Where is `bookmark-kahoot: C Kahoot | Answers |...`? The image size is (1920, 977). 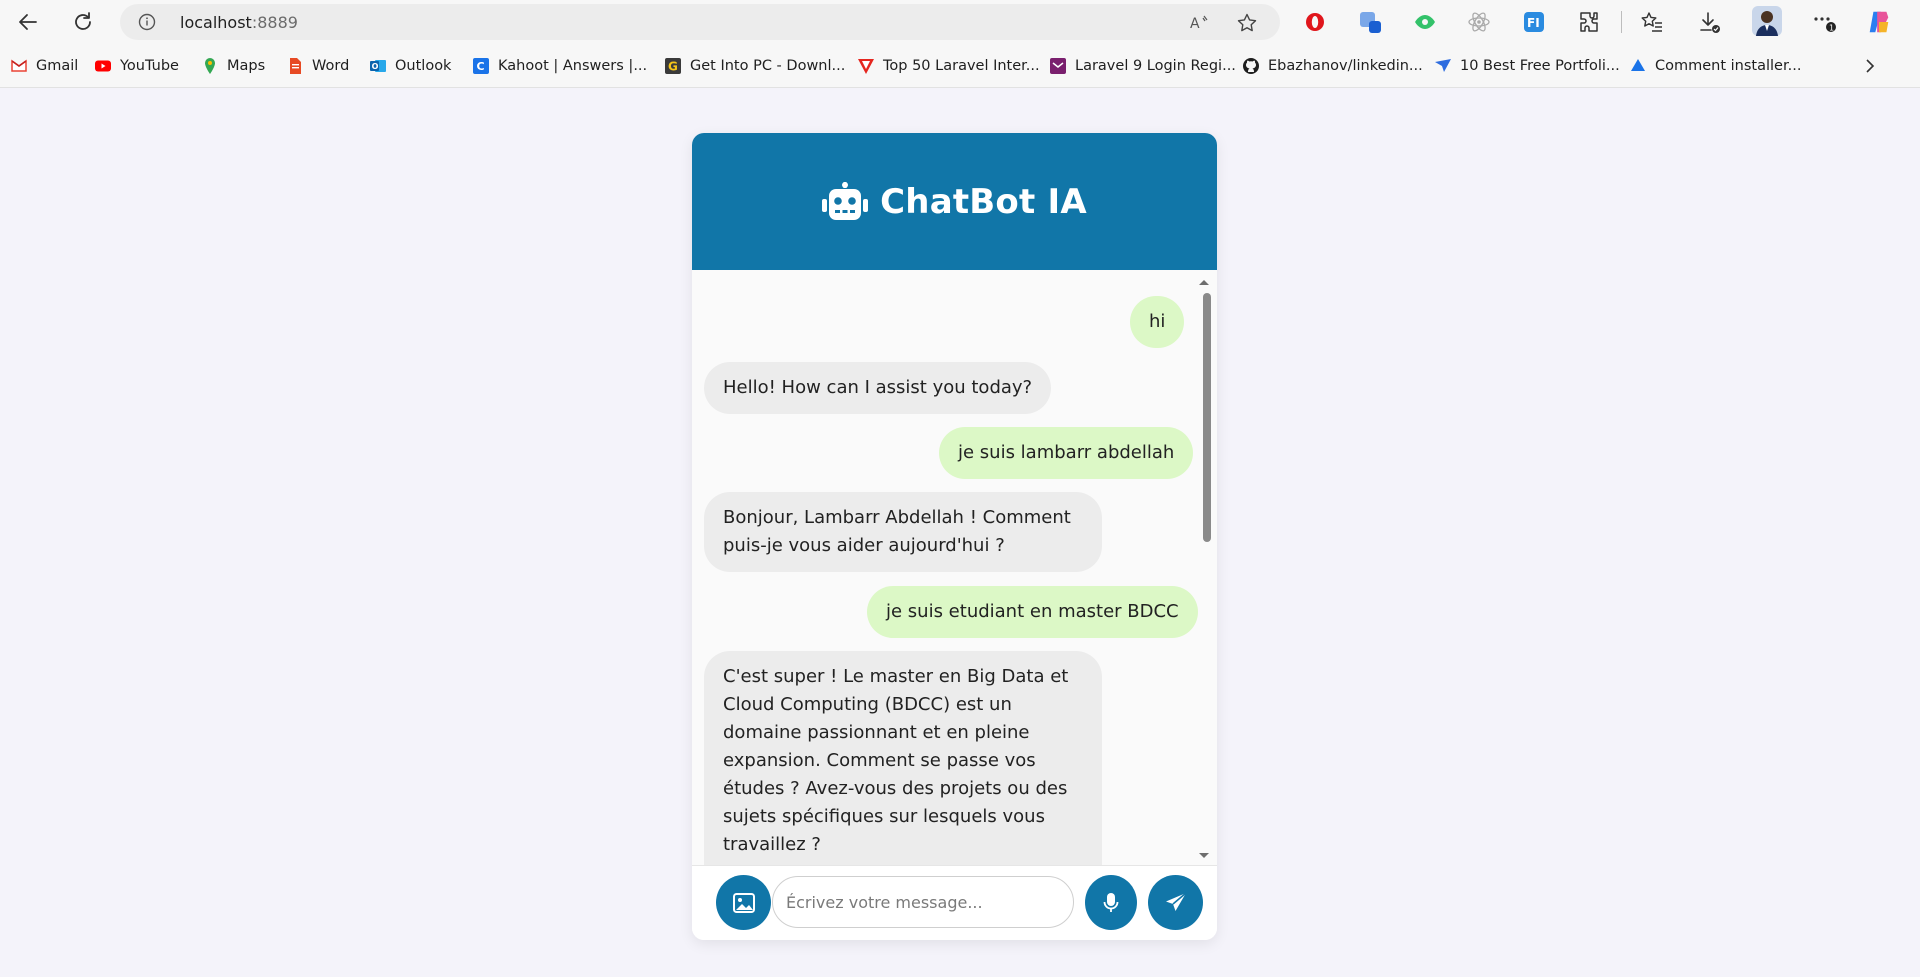 bookmark-kahoot: C Kahoot | Answers |... is located at coordinates (559, 66).